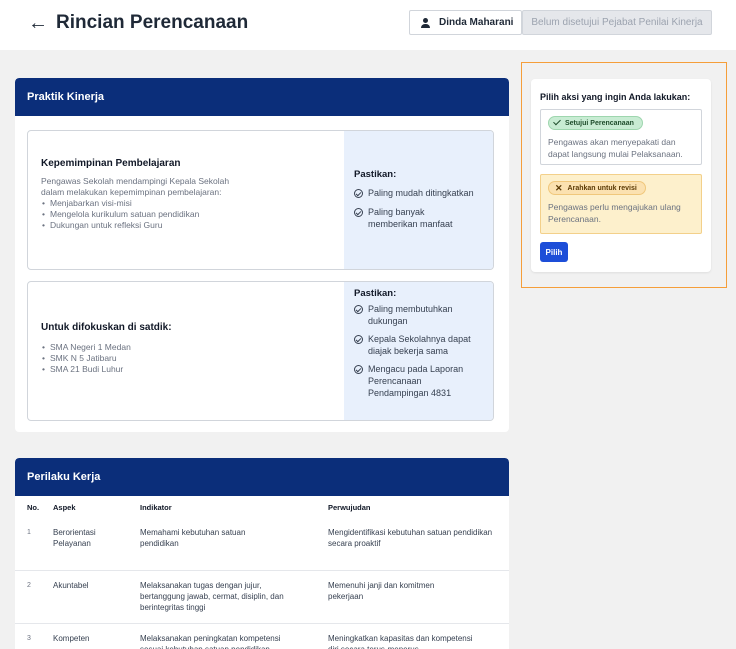 The height and width of the screenshot is (649, 736). Describe the element at coordinates (557, 121) in the screenshot. I see `check-icon` at that location.